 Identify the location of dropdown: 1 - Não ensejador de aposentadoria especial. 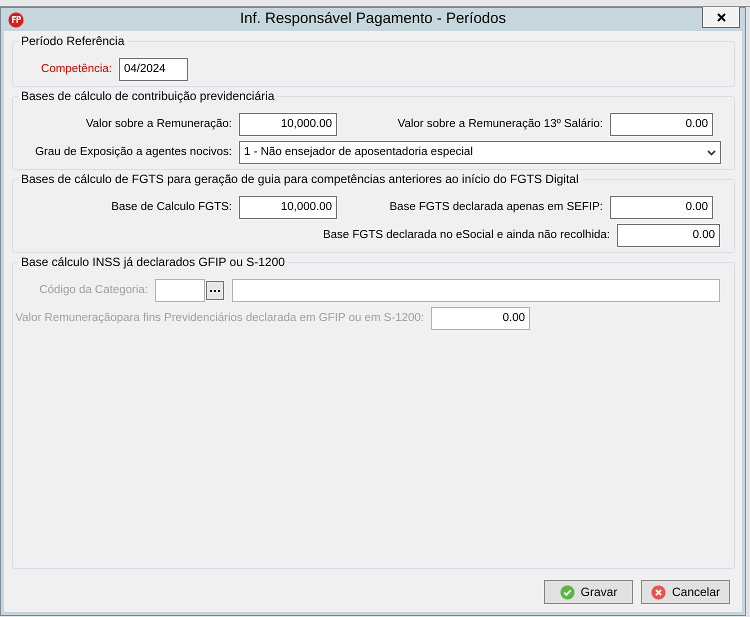
(480, 152).